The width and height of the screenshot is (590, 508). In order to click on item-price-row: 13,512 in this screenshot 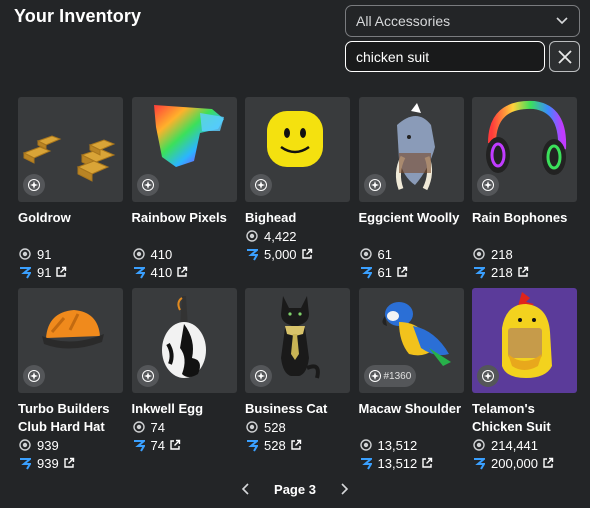, I will do `click(411, 463)`.